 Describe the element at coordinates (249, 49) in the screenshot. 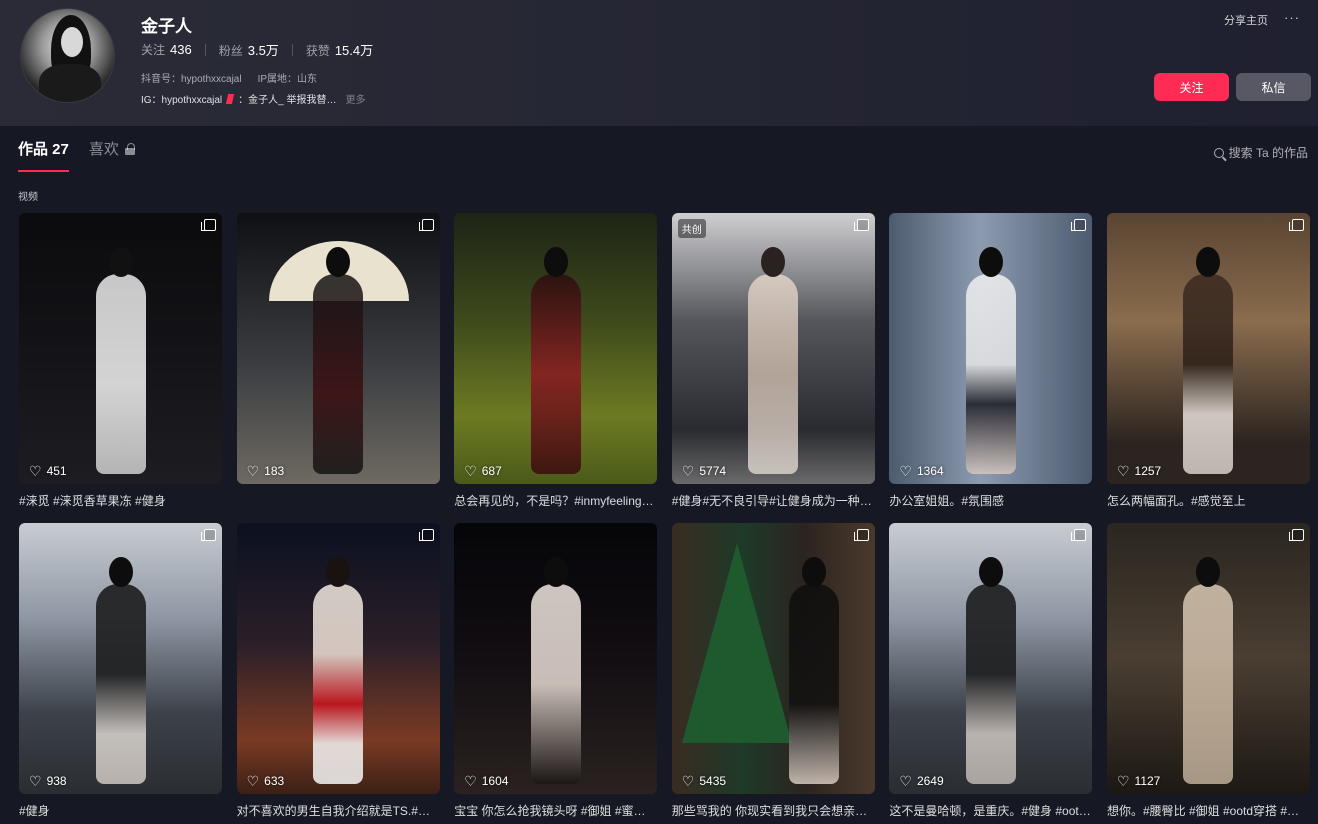

I see `stat-followers: 粉丝 3.5万` at that location.